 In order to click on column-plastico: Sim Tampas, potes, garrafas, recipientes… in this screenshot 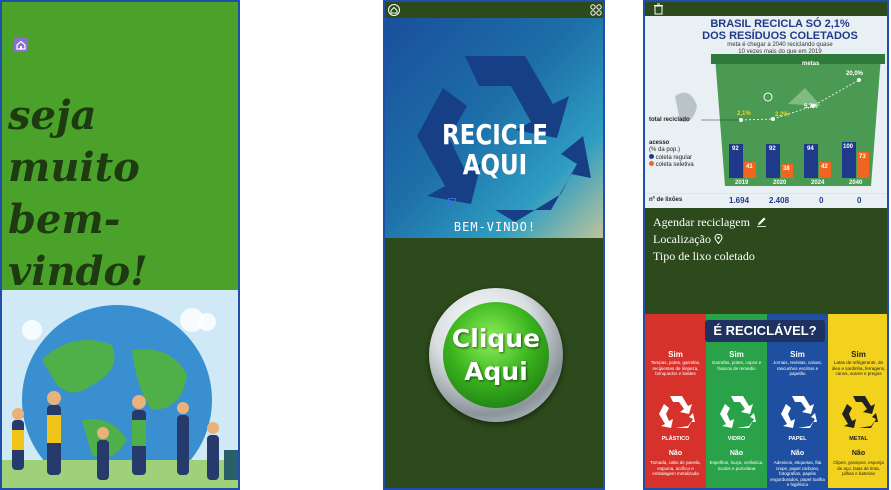, I will do `click(675, 401)`.